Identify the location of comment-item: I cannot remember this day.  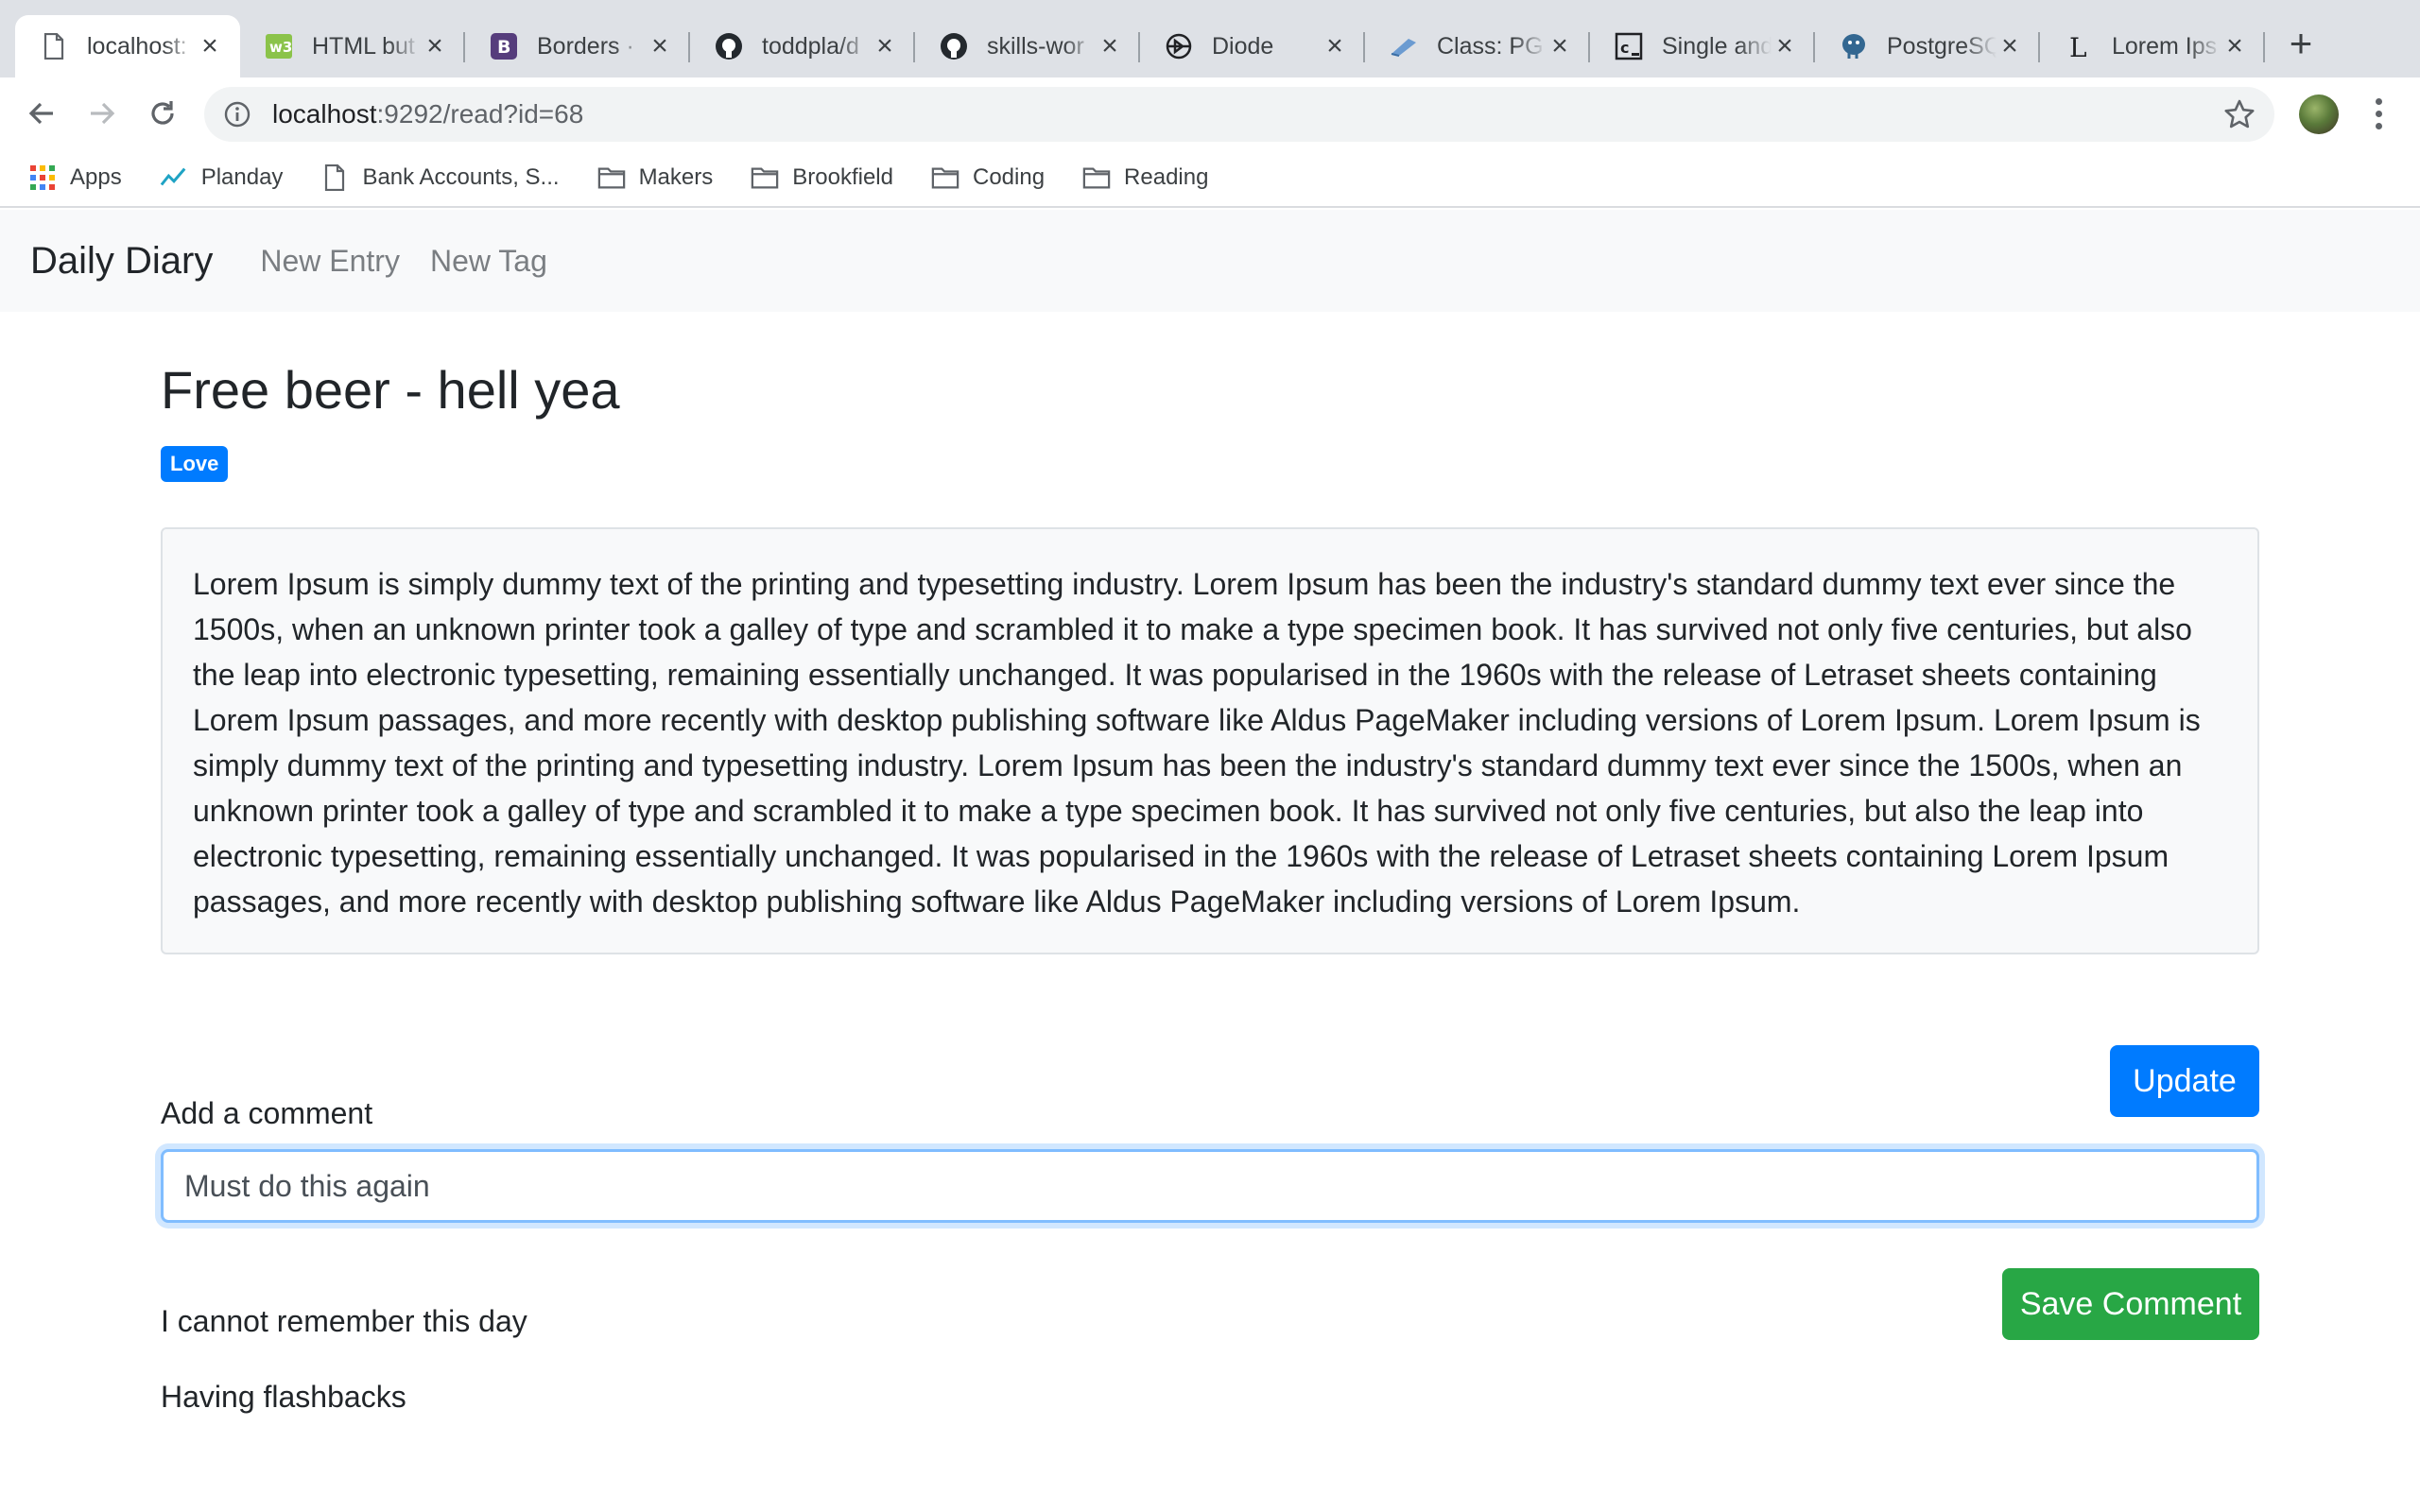
(344, 1321).